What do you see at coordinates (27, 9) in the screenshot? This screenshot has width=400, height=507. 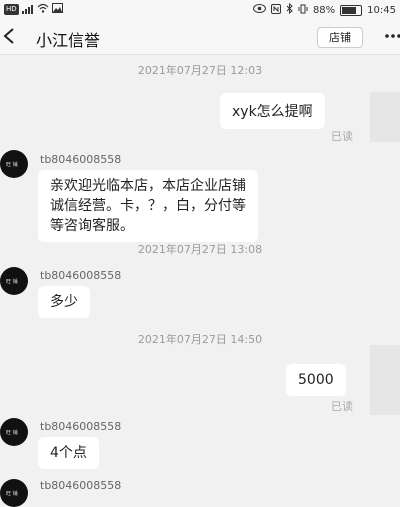 I see `signal-icon` at bounding box center [27, 9].